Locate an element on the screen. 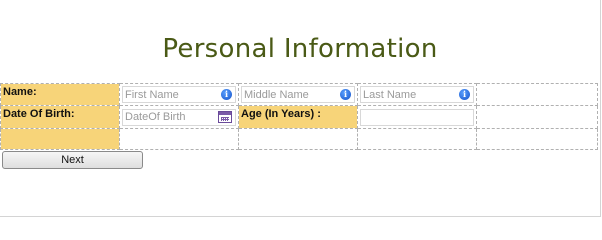  first-name-field: i is located at coordinates (179, 94).